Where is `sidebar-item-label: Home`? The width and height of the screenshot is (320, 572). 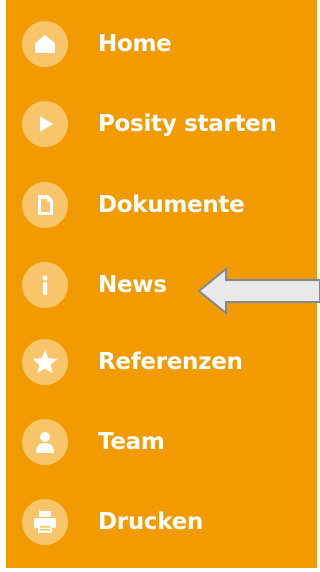 sidebar-item-label: Home is located at coordinates (135, 44).